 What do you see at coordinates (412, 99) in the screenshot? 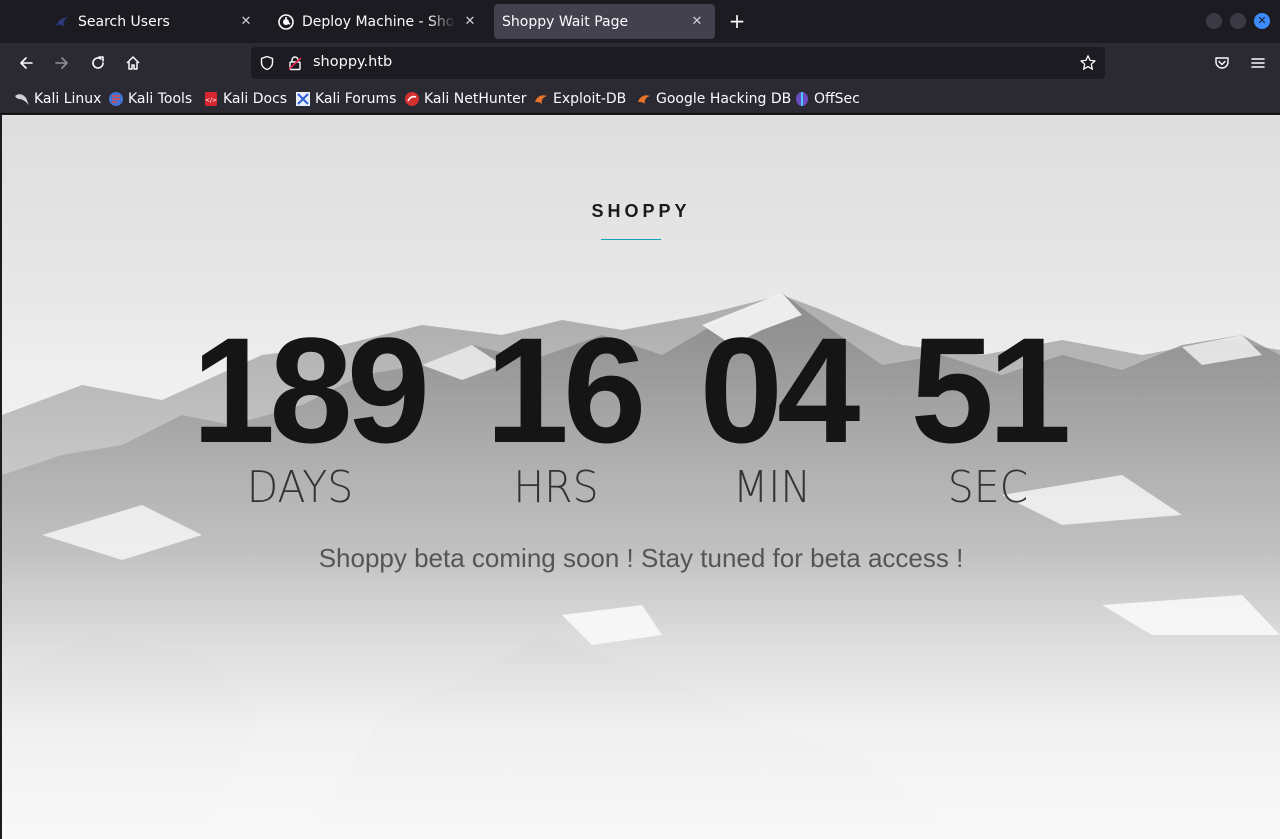
I see `nethunter-icon` at bounding box center [412, 99].